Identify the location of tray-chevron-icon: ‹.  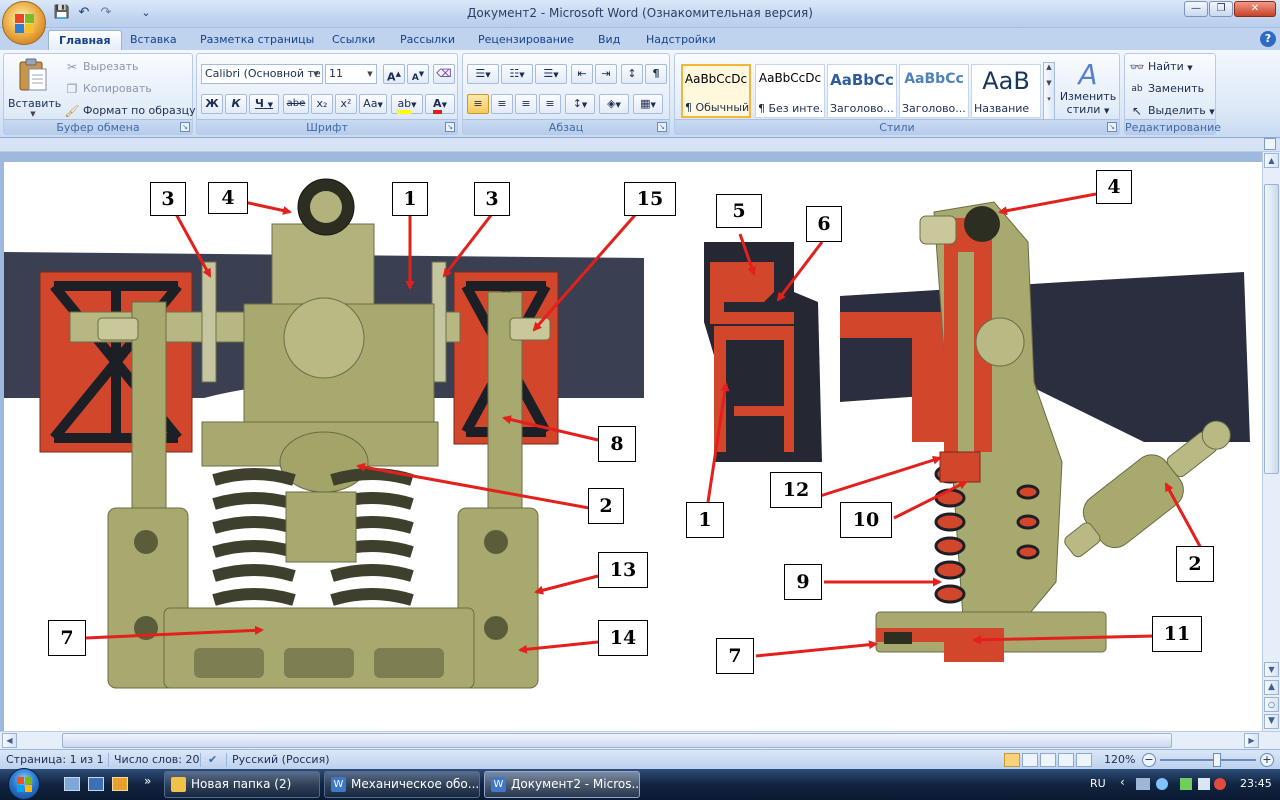
(1122, 782).